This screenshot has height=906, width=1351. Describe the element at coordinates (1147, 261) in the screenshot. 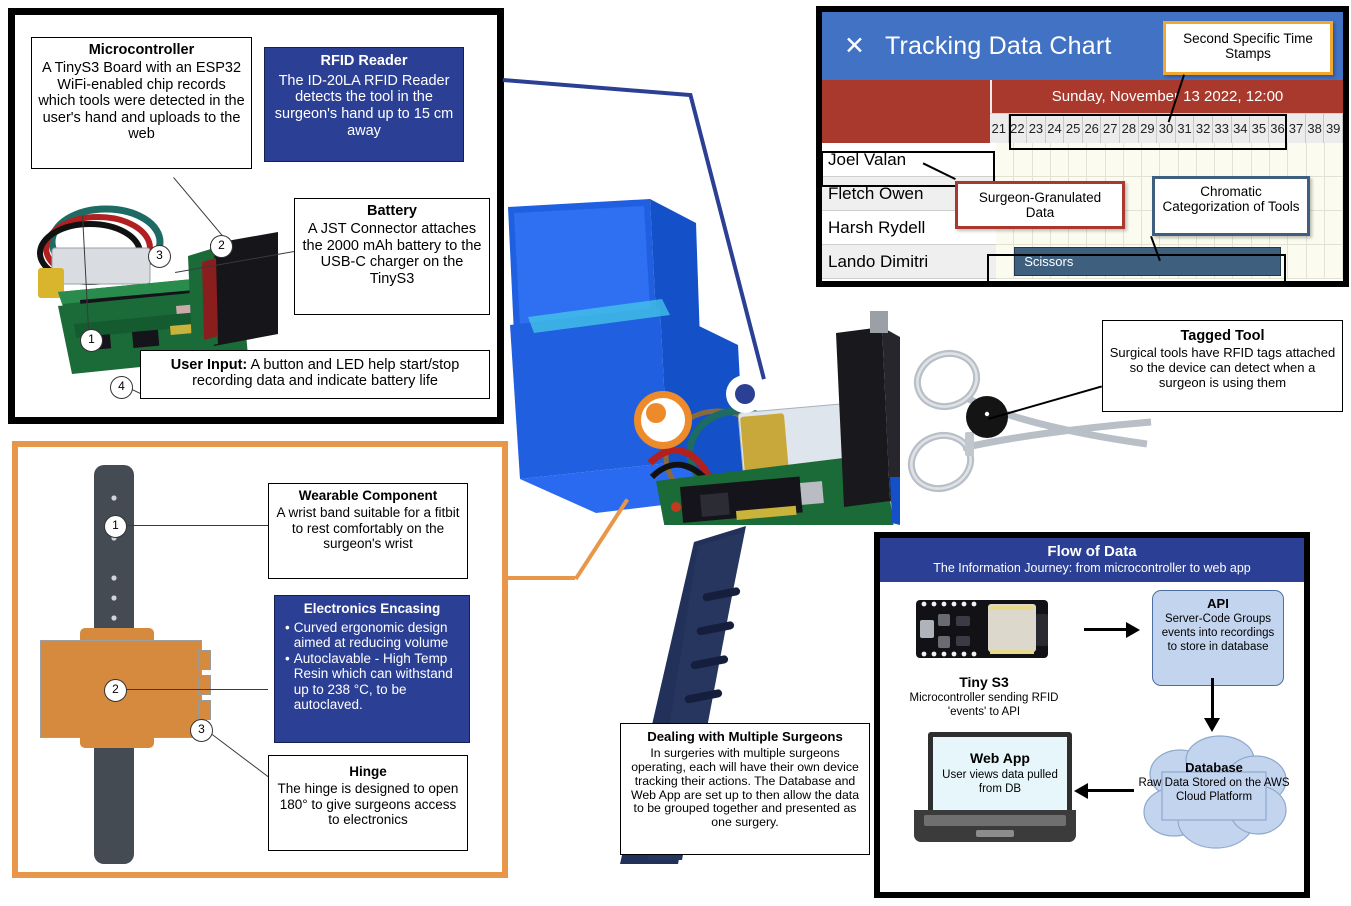

I see `chart-tool-bar: Scissors` at that location.